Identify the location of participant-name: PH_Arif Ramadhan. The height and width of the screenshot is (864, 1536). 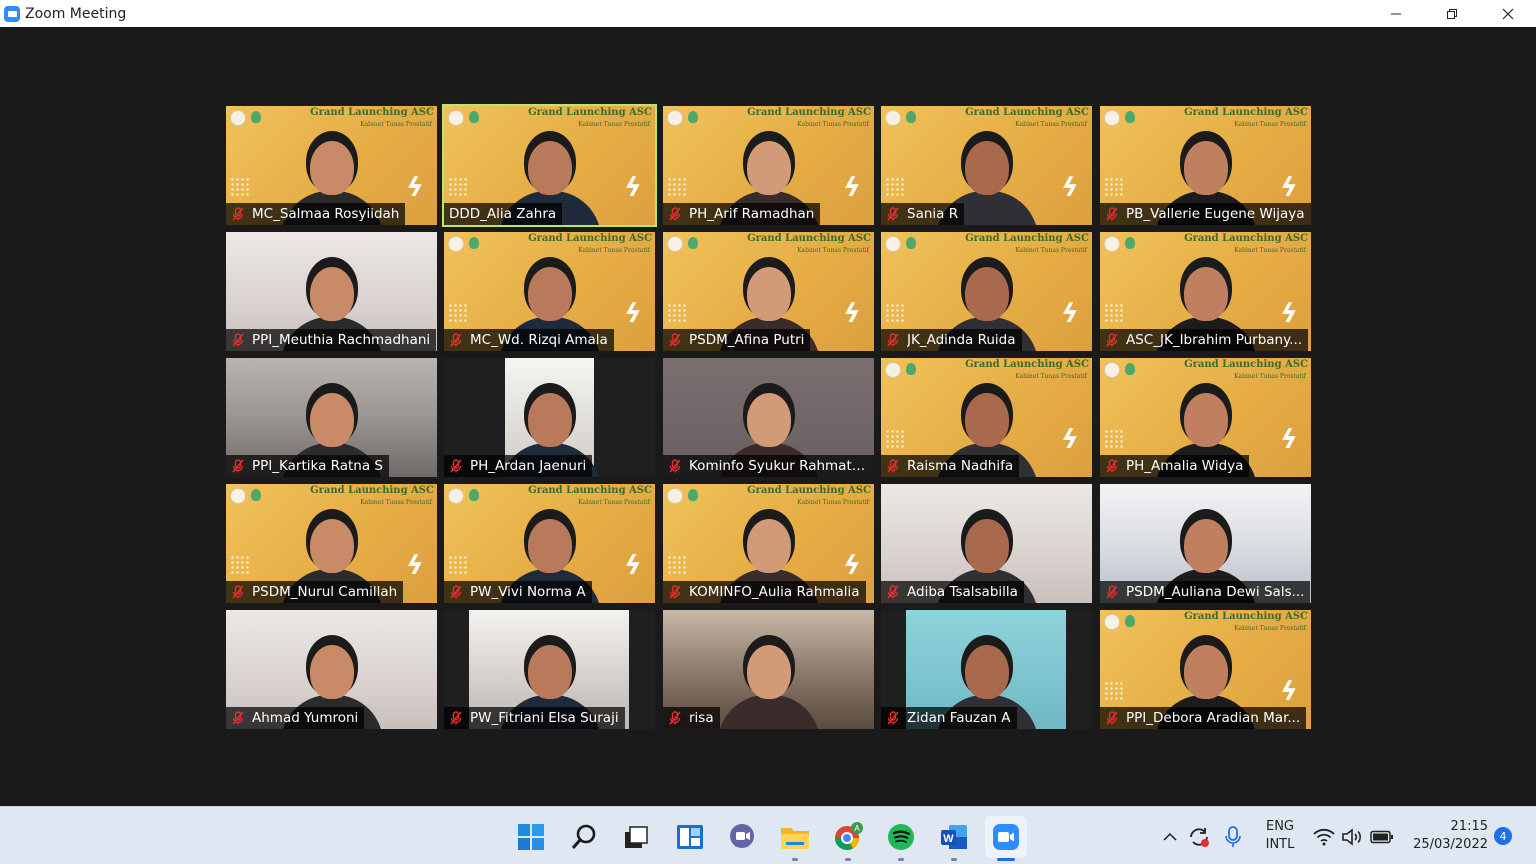
(752, 214).